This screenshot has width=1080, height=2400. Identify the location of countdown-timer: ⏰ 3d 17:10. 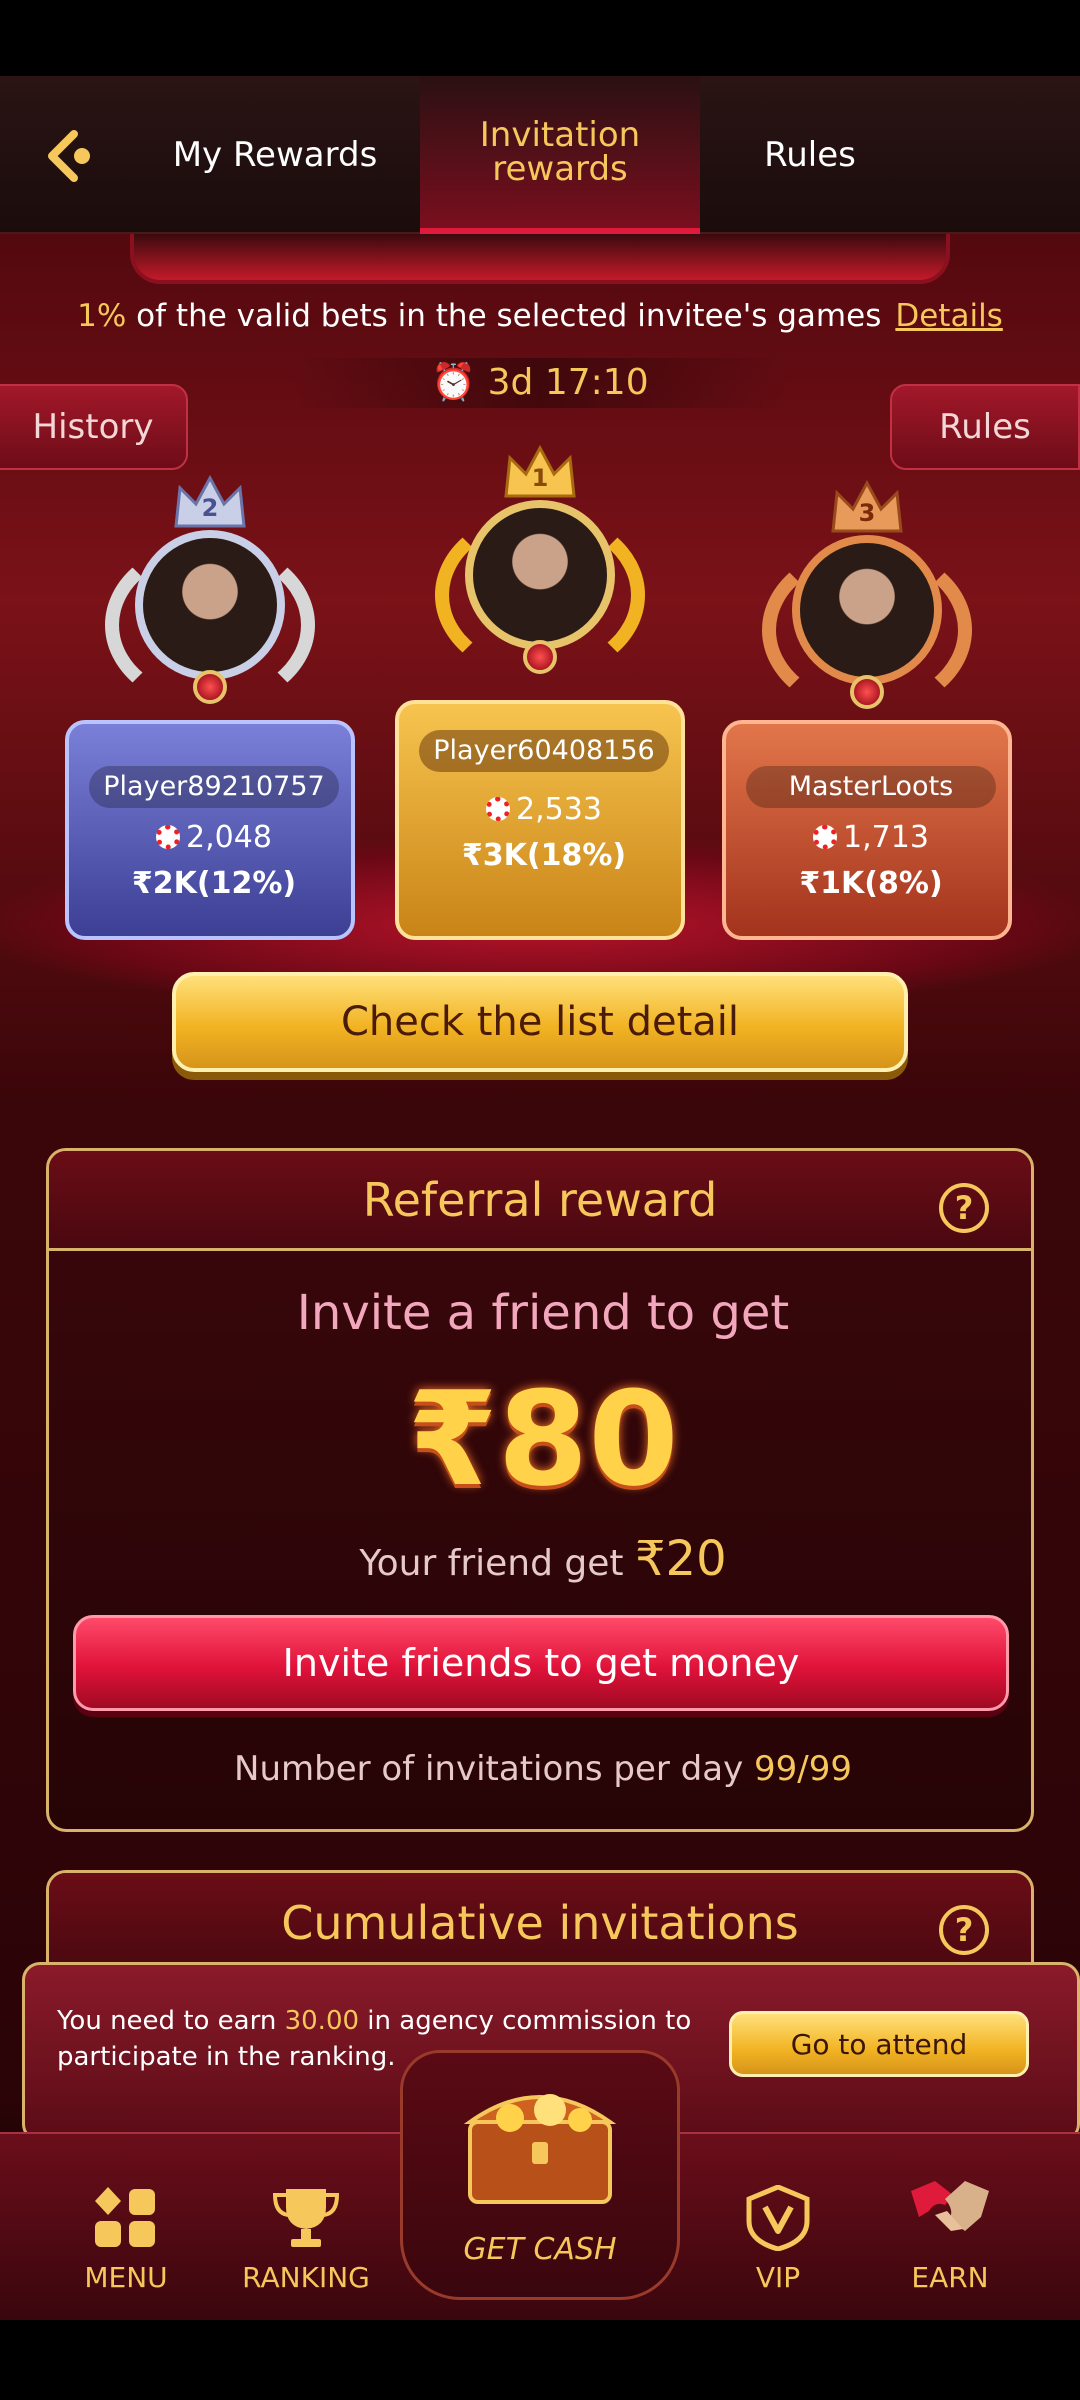
(540, 383).